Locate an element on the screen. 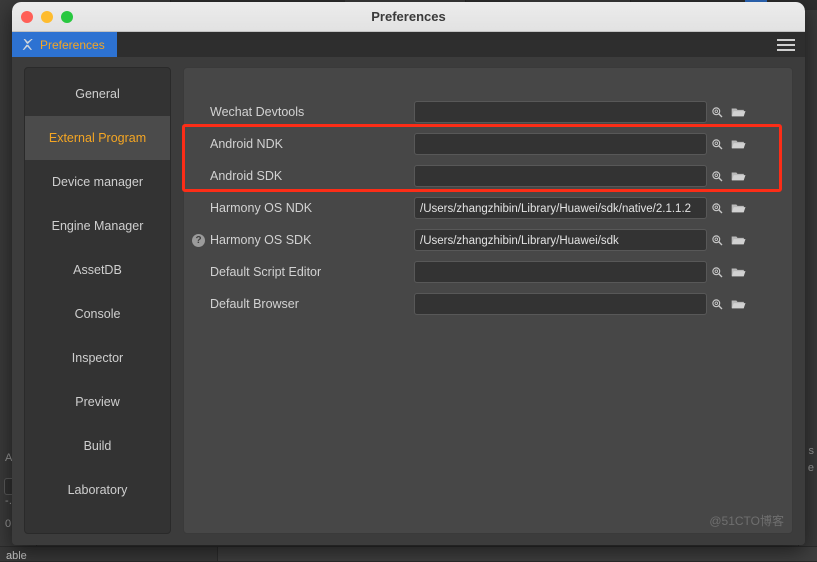  sidebar-item-engine-manager: Engine Manager is located at coordinates (97, 226).